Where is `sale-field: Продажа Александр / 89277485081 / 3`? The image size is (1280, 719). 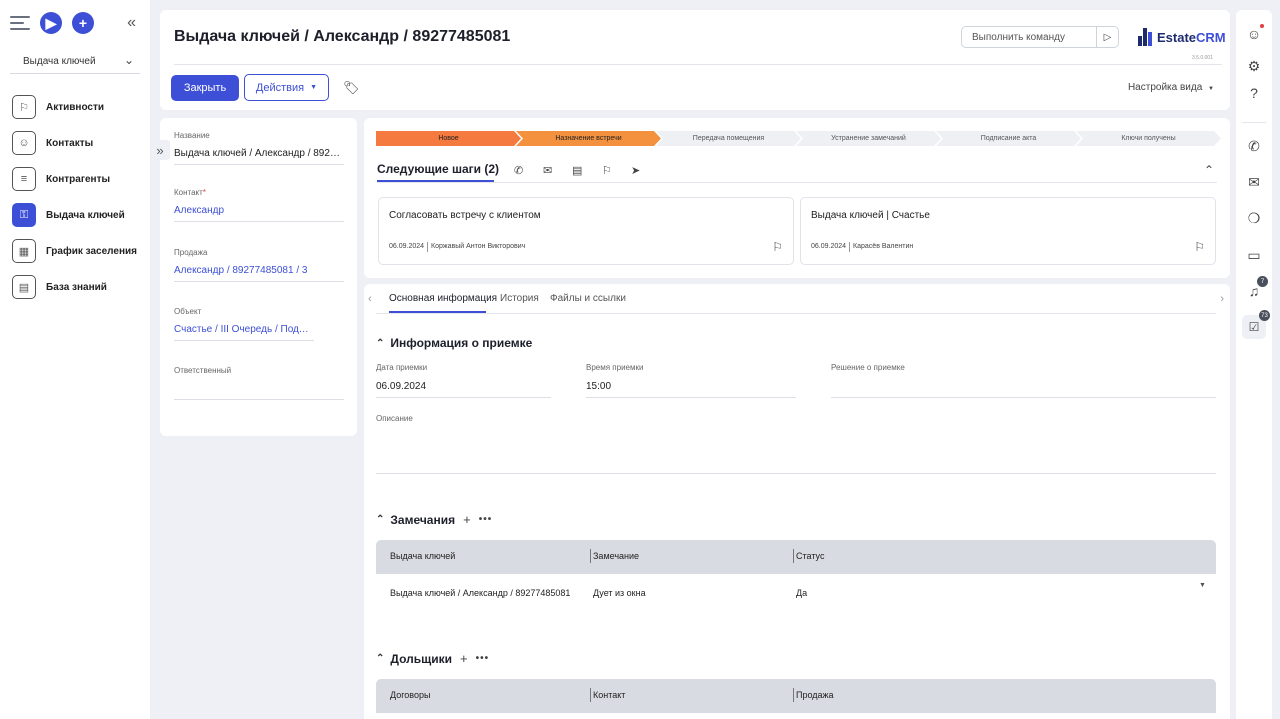 sale-field: Продажа Александр / 89277485081 / 3 is located at coordinates (259, 265).